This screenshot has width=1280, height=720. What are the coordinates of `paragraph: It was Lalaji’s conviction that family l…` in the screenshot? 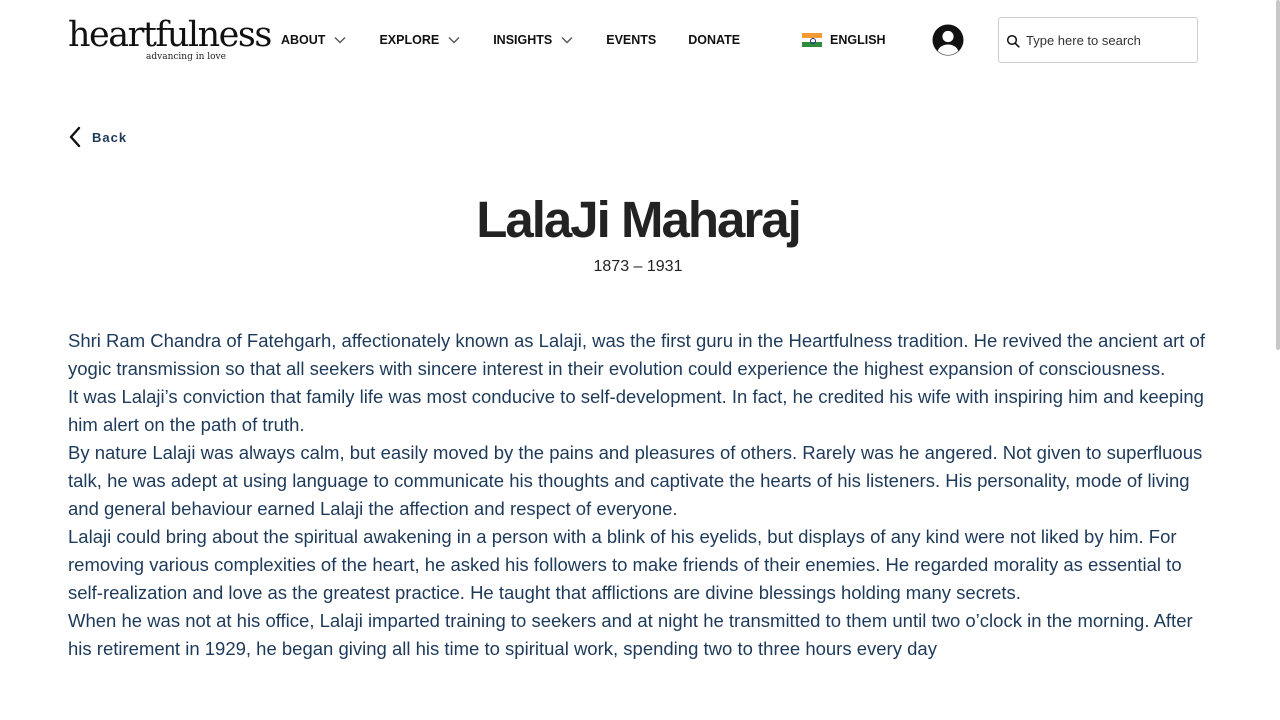 It's located at (636, 410).